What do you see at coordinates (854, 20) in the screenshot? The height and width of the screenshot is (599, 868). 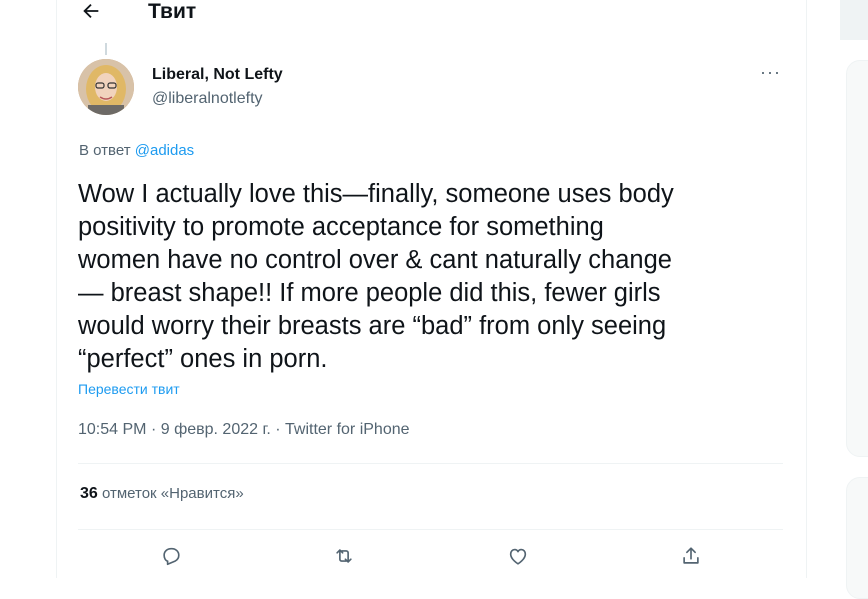 I see `search-box-edge` at bounding box center [854, 20].